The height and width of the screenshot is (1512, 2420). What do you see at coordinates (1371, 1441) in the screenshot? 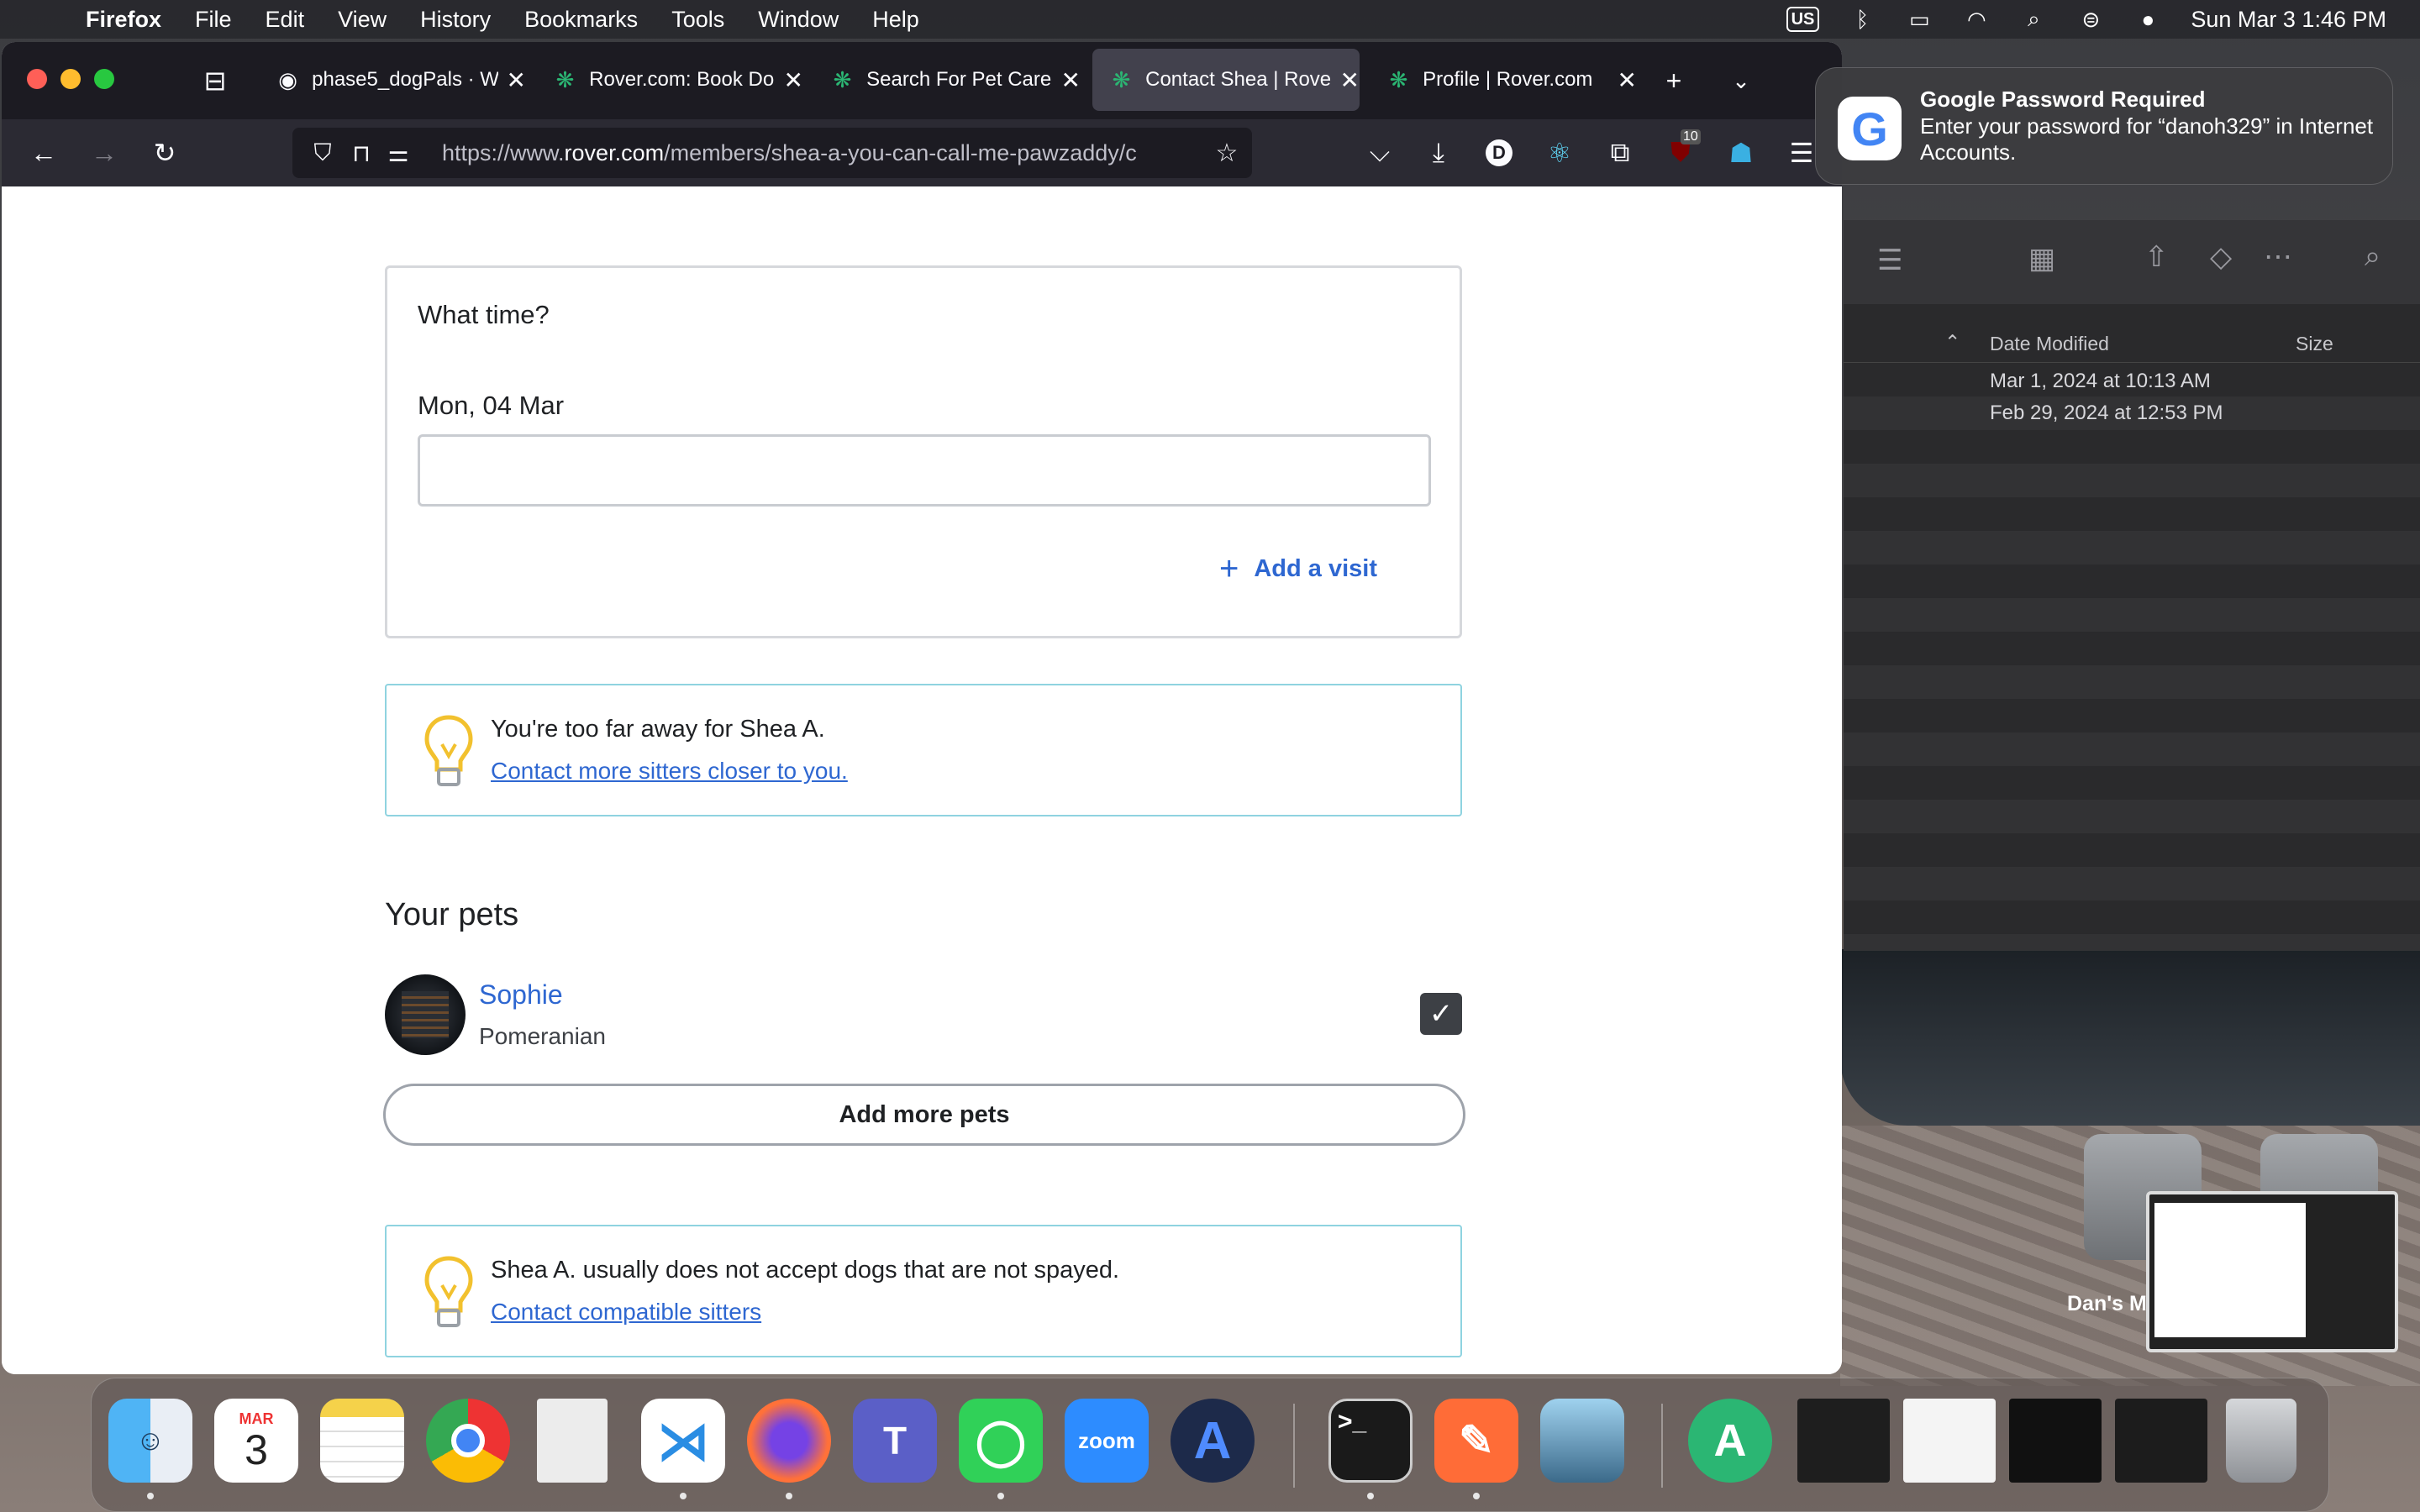
I see `terminal-icon: >_` at bounding box center [1371, 1441].